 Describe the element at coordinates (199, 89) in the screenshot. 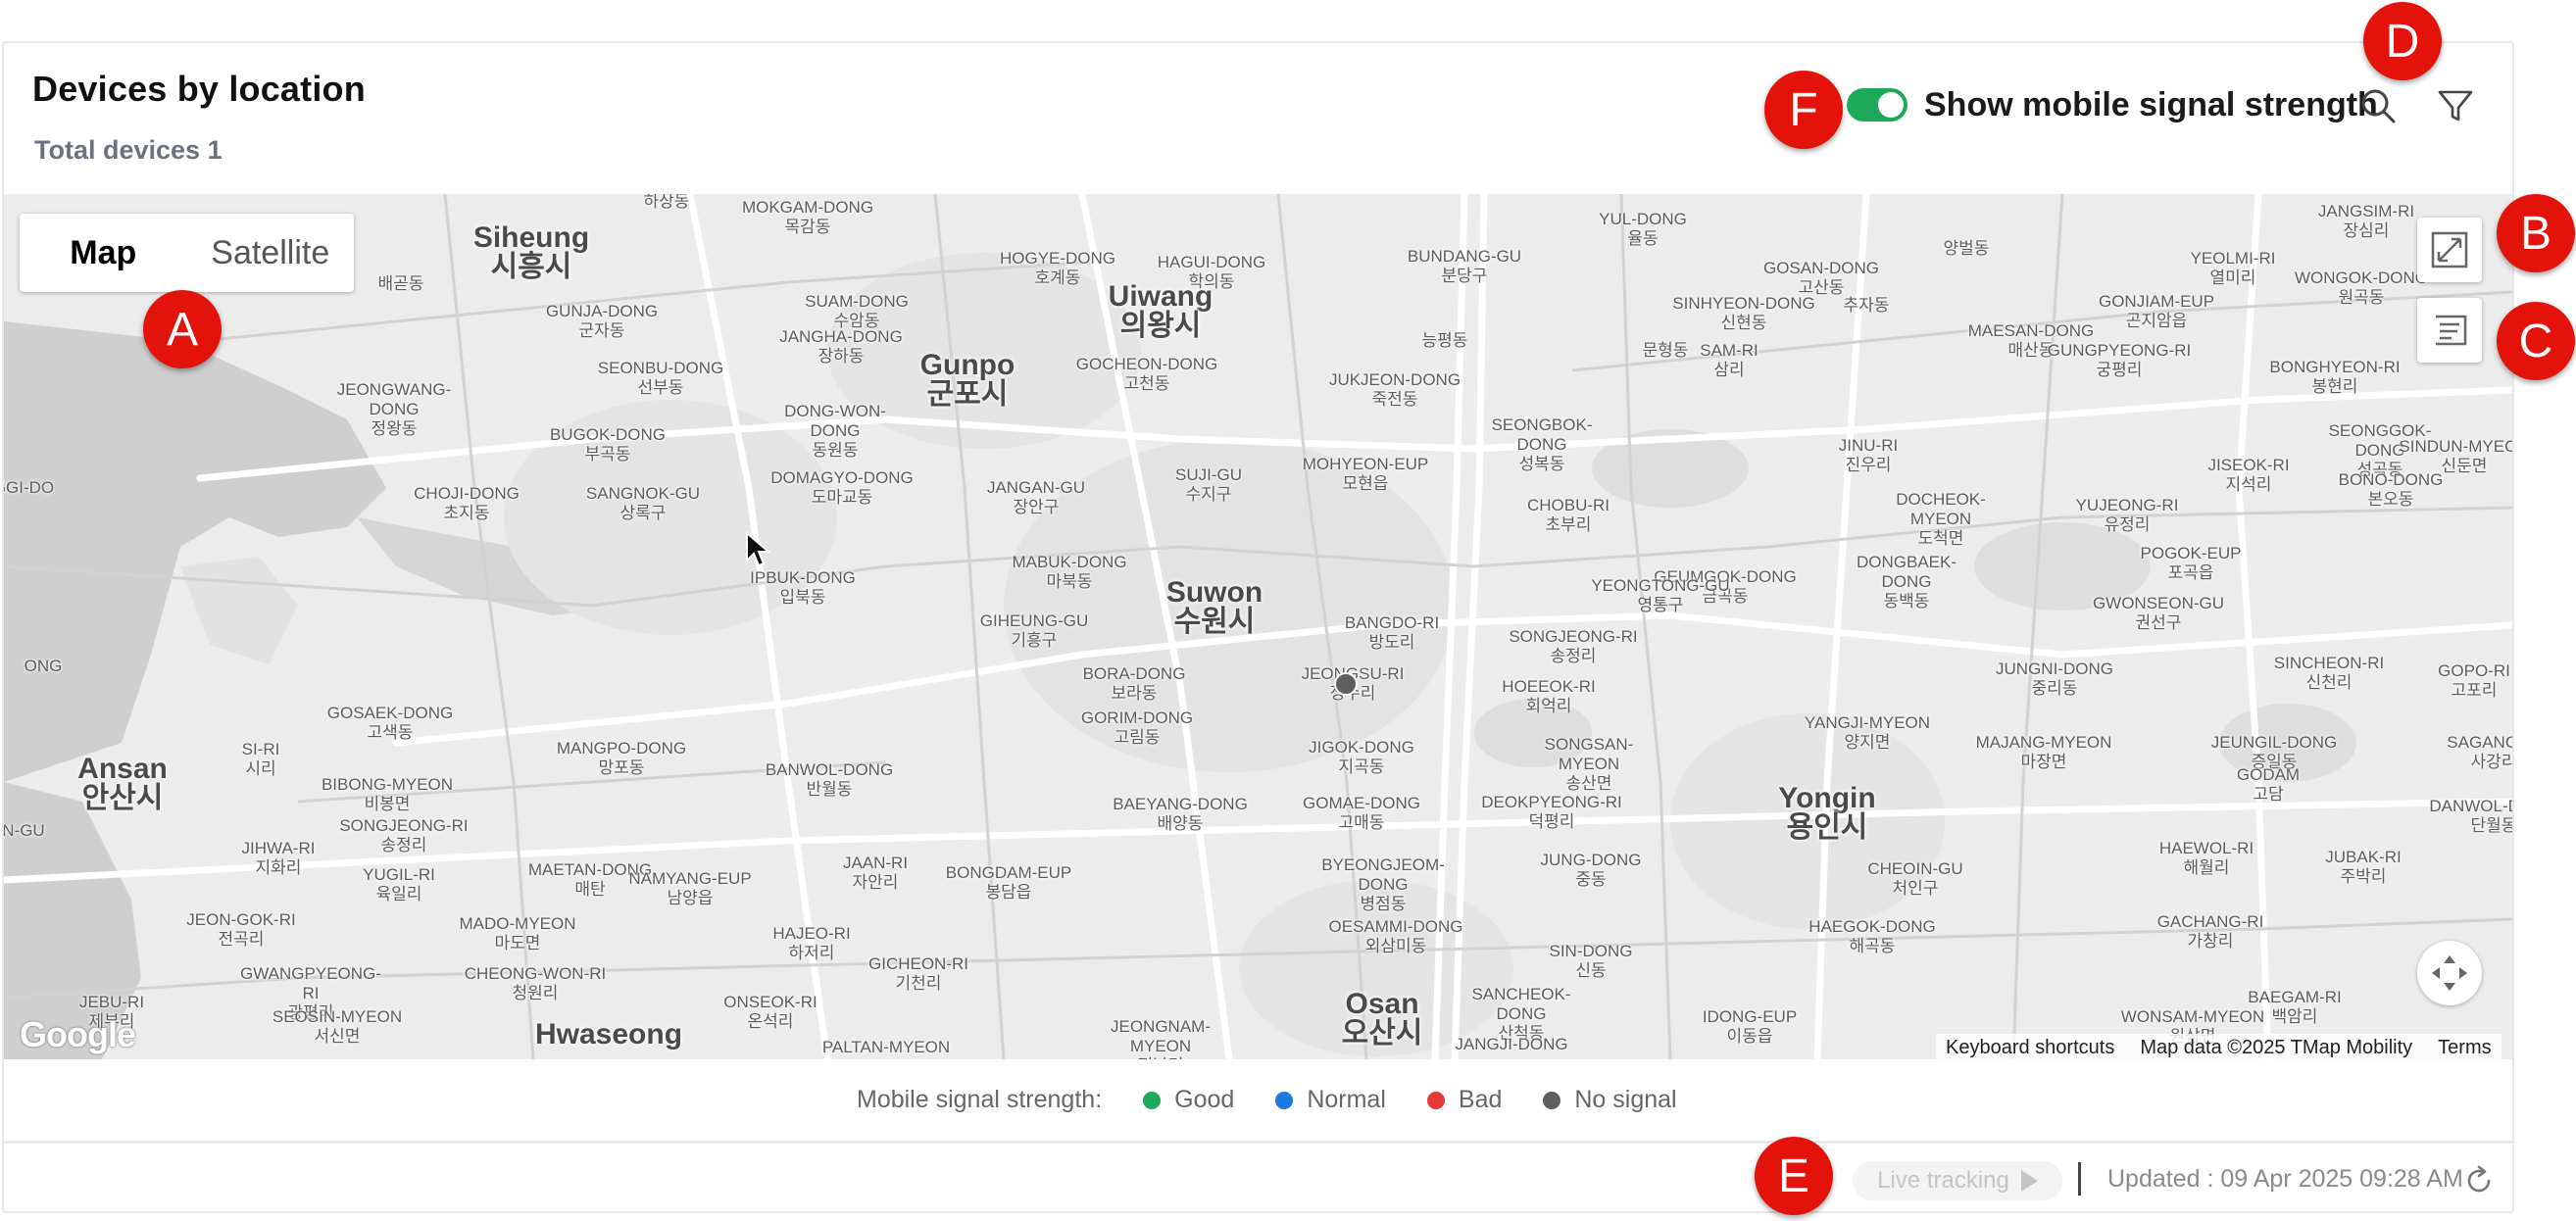

I see `card-title: Devices by location` at that location.